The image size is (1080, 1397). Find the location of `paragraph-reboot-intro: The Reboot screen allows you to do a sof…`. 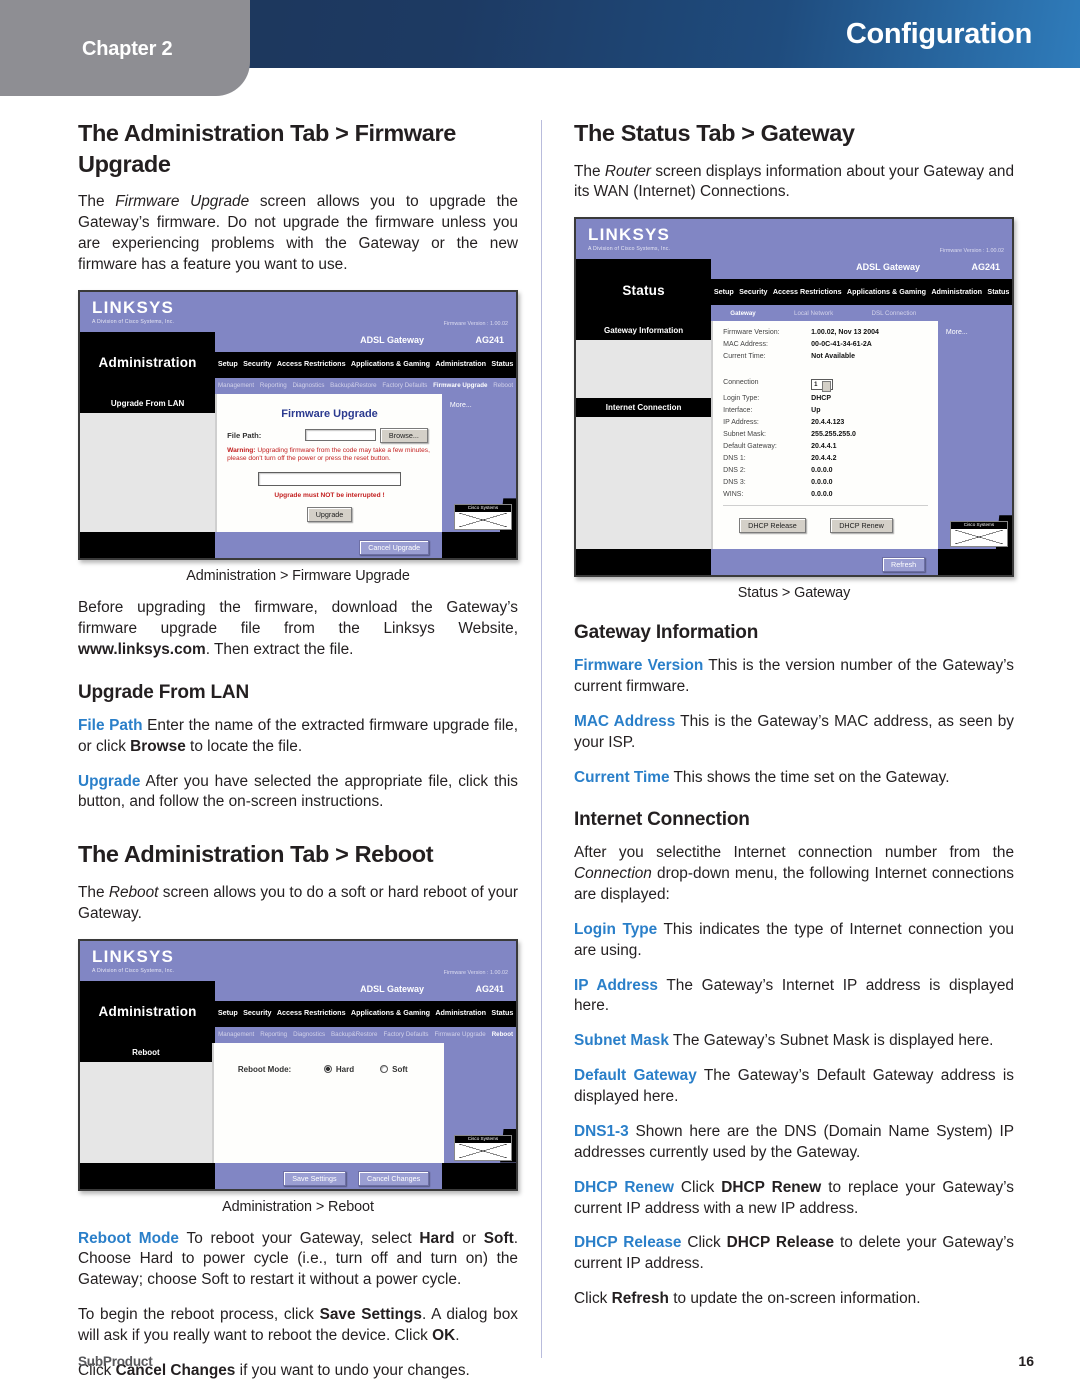

paragraph-reboot-intro: The Reboot screen allows you to do a sof… is located at coordinates (298, 904).